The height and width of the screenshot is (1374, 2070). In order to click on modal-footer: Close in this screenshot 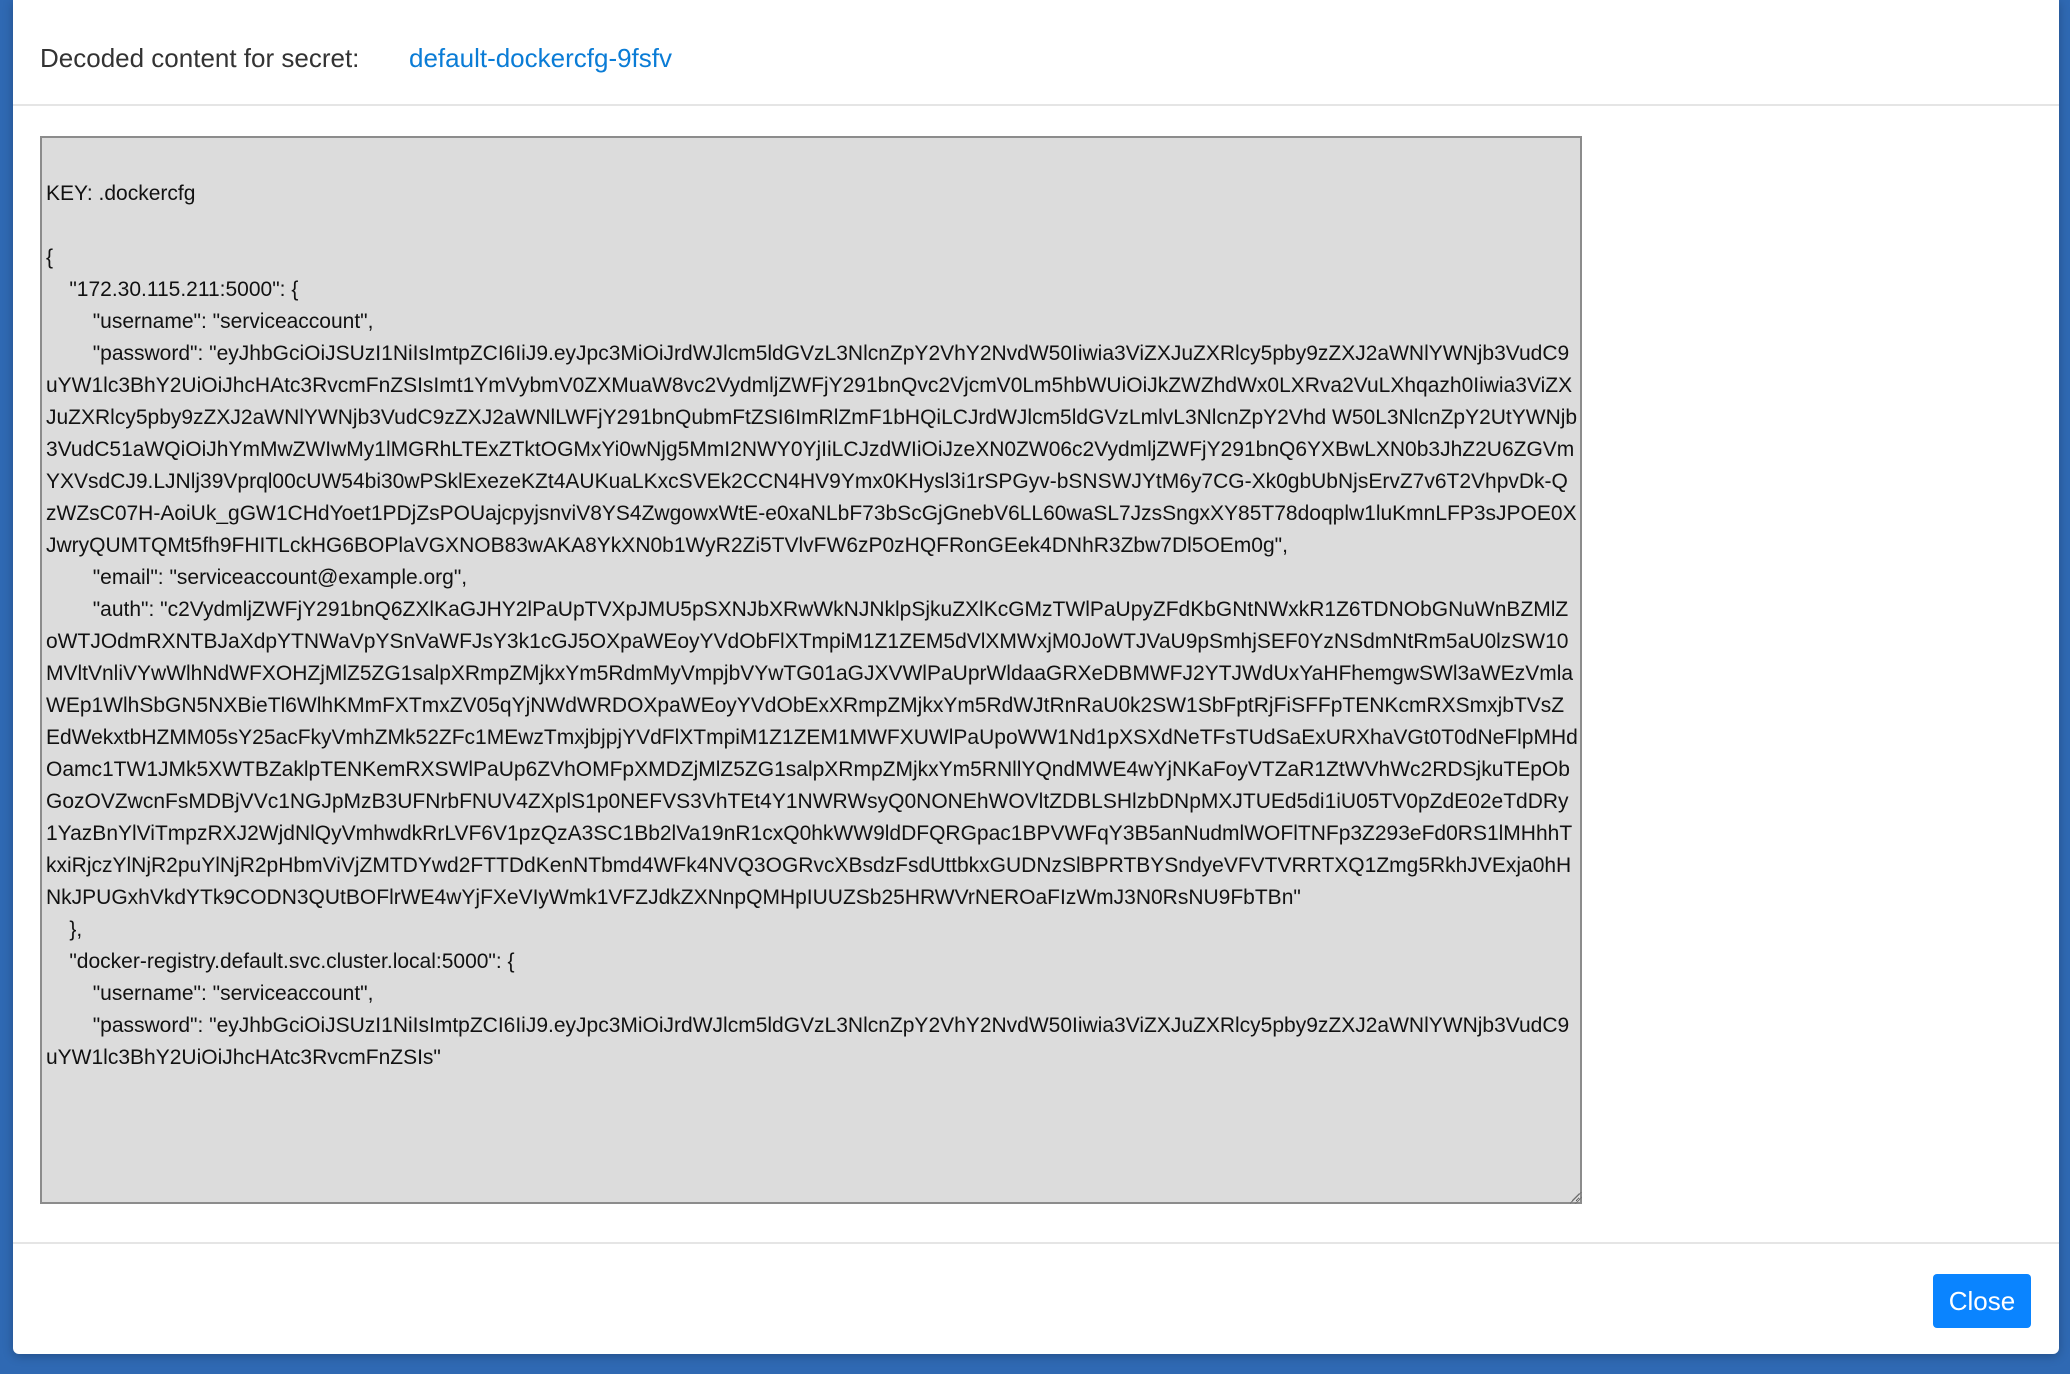, I will do `click(1036, 1298)`.